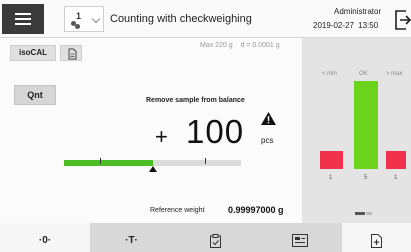 The image size is (411, 252). What do you see at coordinates (368, 25) in the screenshot?
I see `time-text: 13:50` at bounding box center [368, 25].